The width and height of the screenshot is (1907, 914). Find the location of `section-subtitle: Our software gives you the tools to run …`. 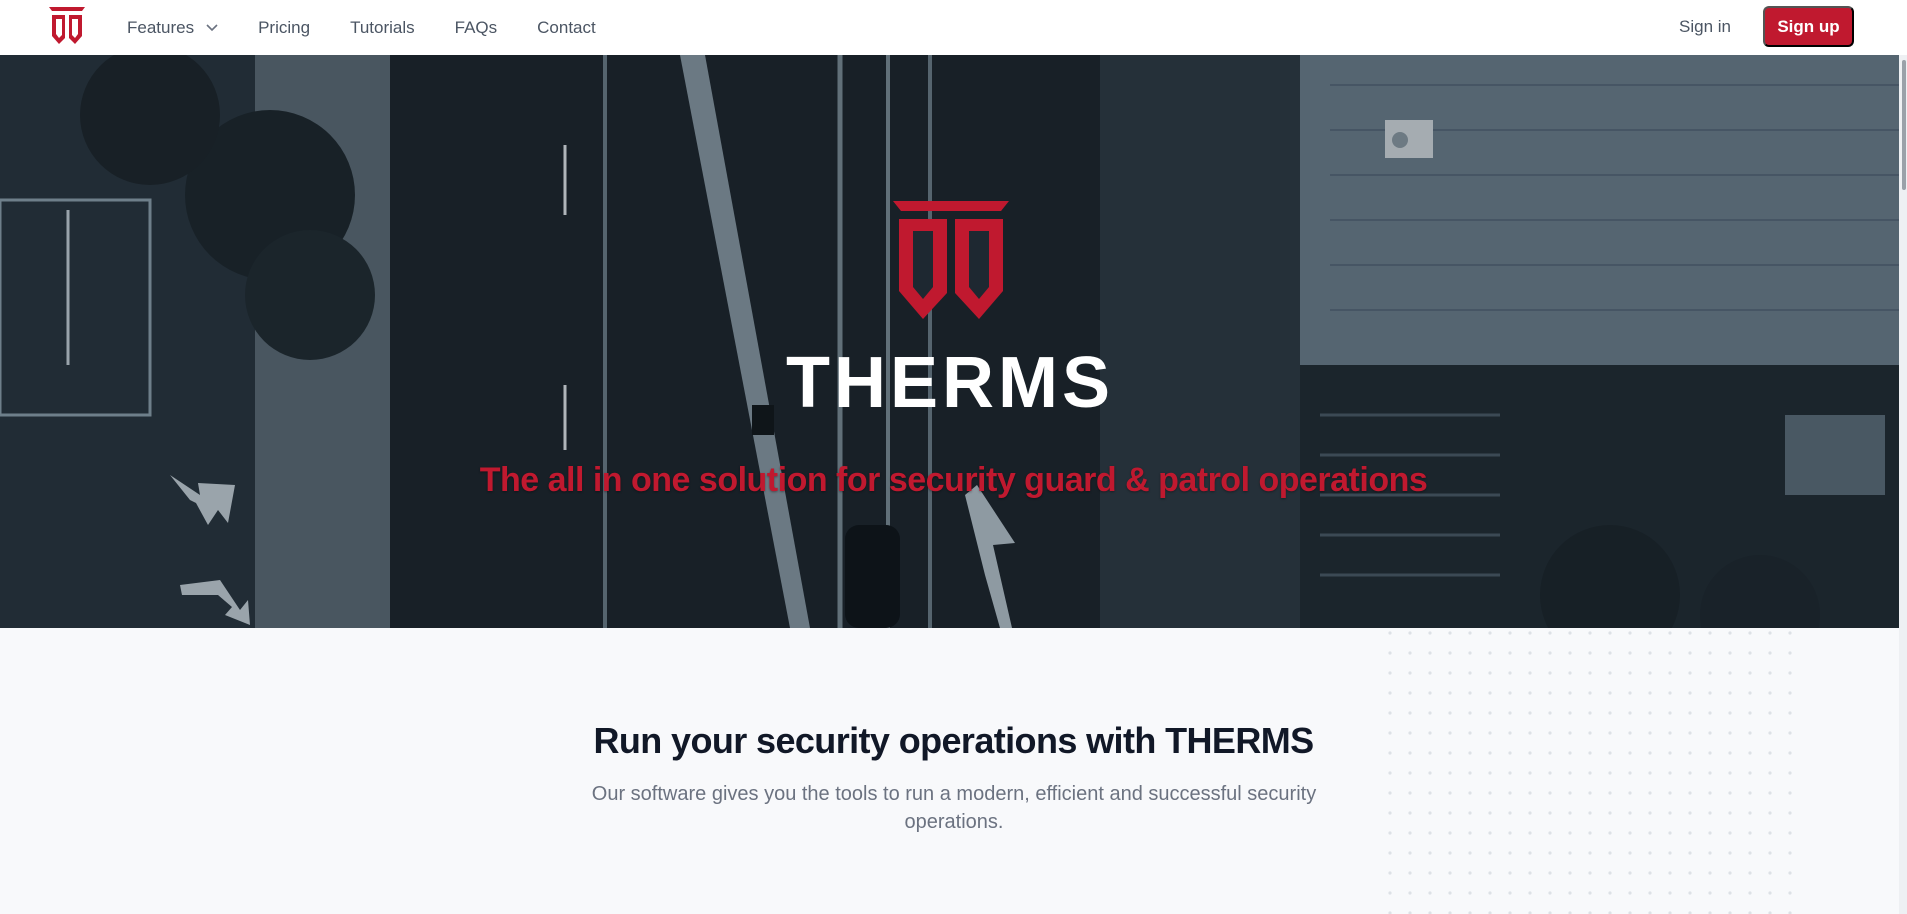

section-subtitle: Our software gives you the tools to run … is located at coordinates (954, 808).